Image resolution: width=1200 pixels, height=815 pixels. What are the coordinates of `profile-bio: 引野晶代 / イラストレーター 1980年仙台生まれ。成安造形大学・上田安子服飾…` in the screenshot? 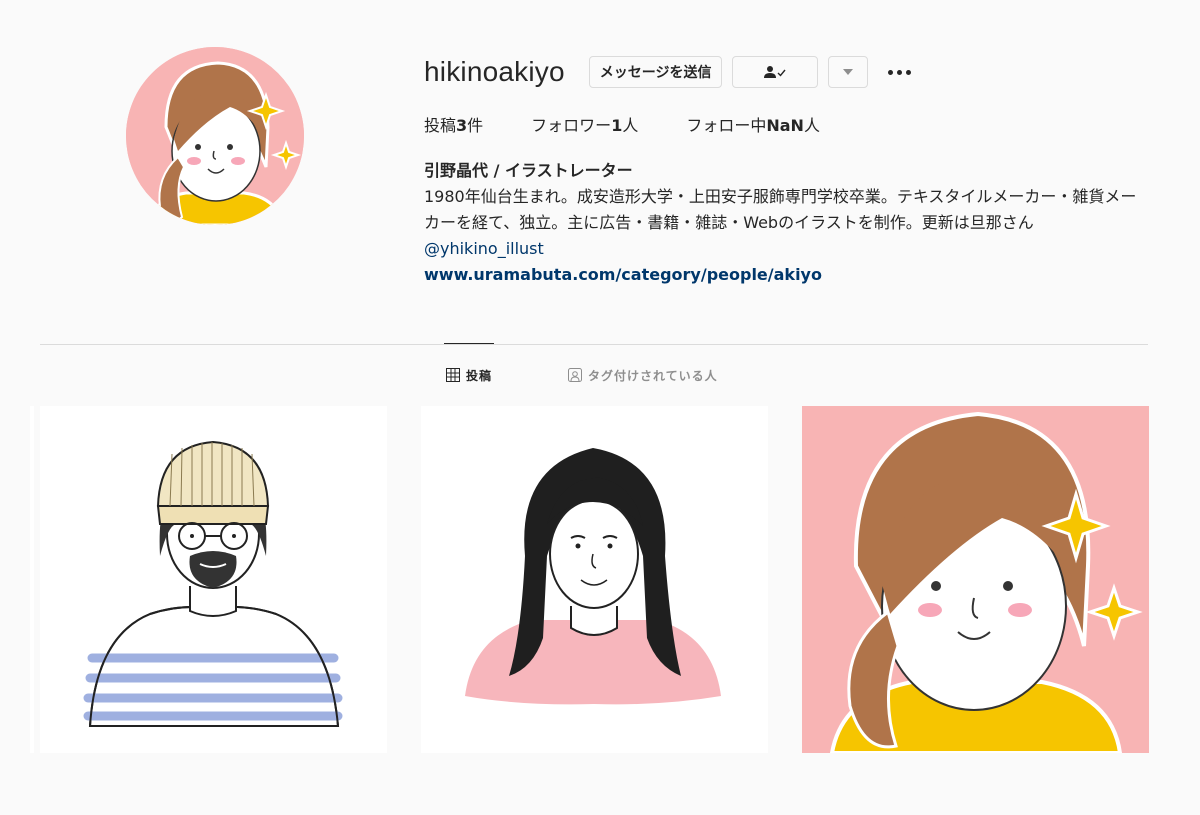 It's located at (784, 223).